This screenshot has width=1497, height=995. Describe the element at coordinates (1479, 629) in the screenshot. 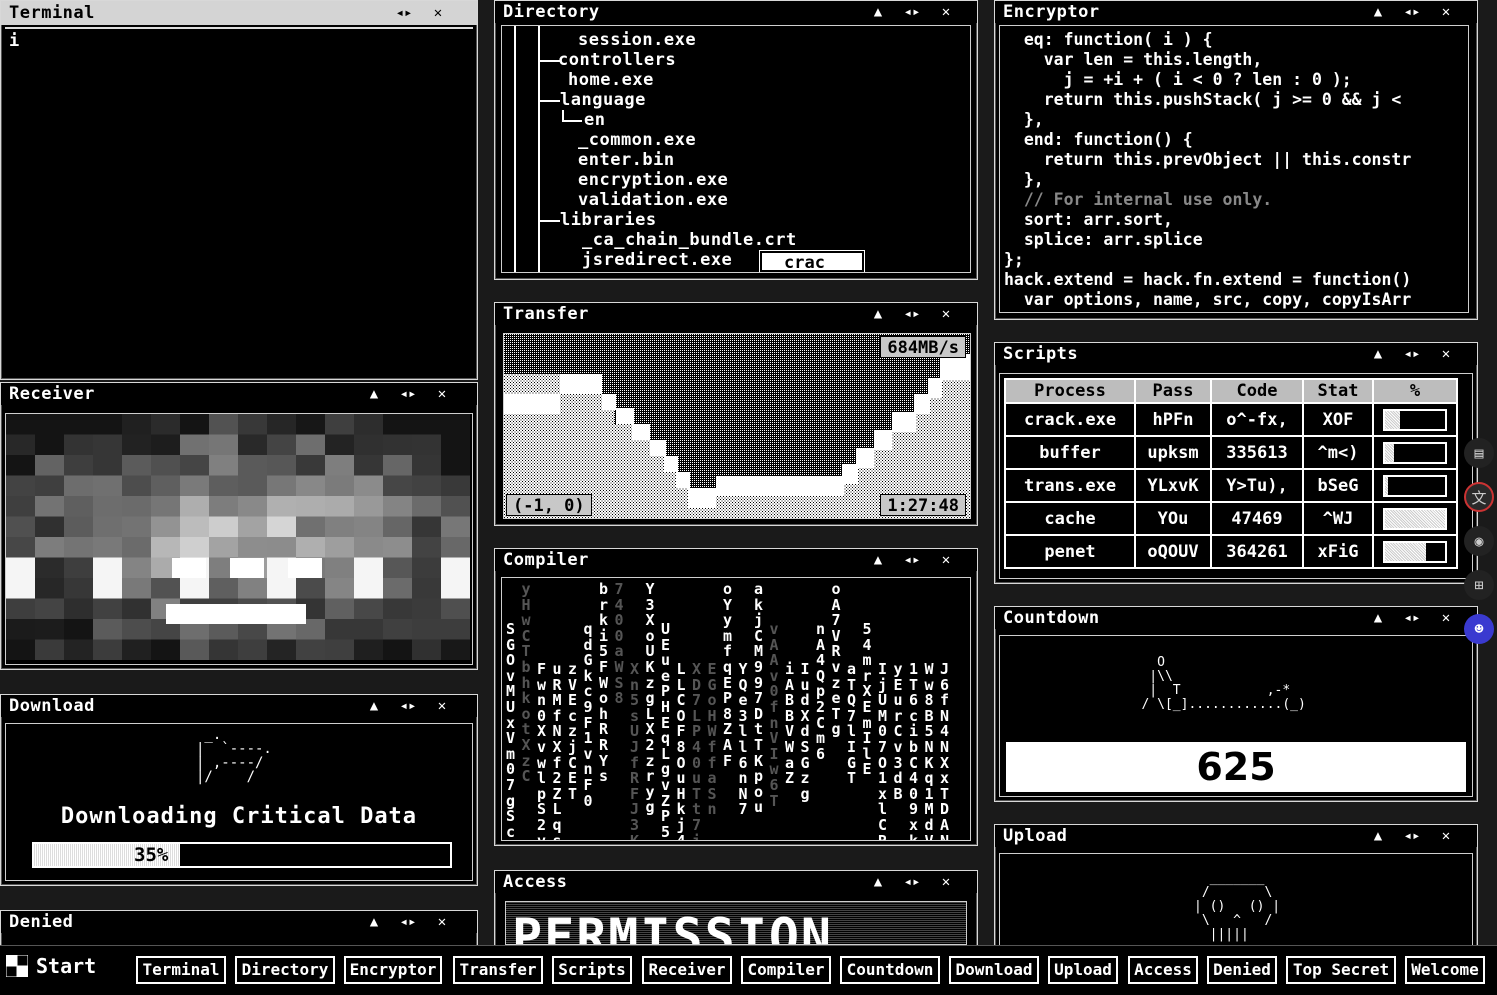

I see `assistant-icon: ☻` at that location.